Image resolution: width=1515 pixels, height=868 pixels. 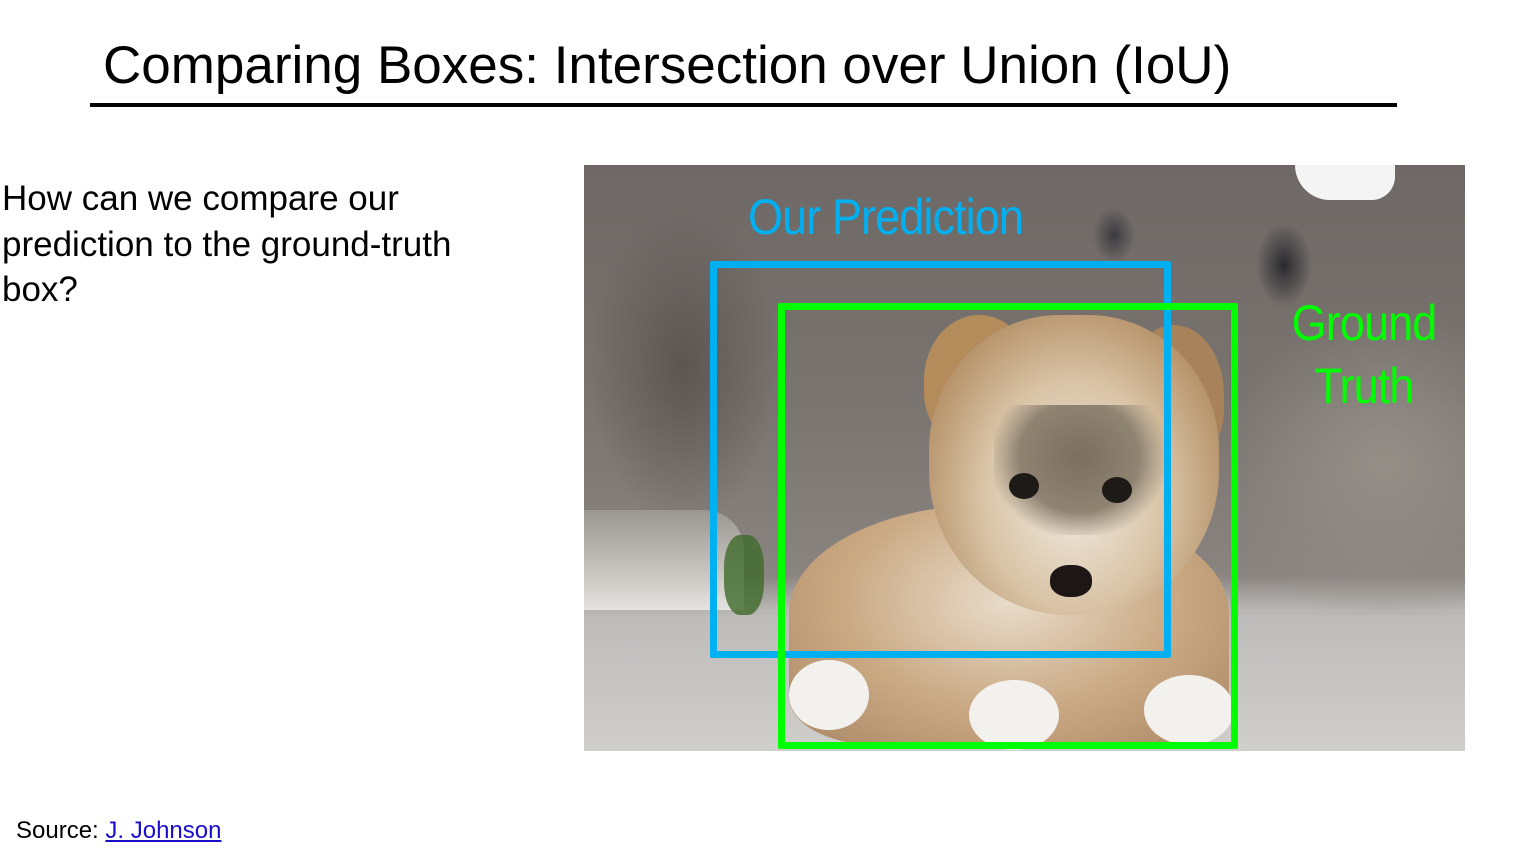 I want to click on title-underline, so click(x=743, y=105).